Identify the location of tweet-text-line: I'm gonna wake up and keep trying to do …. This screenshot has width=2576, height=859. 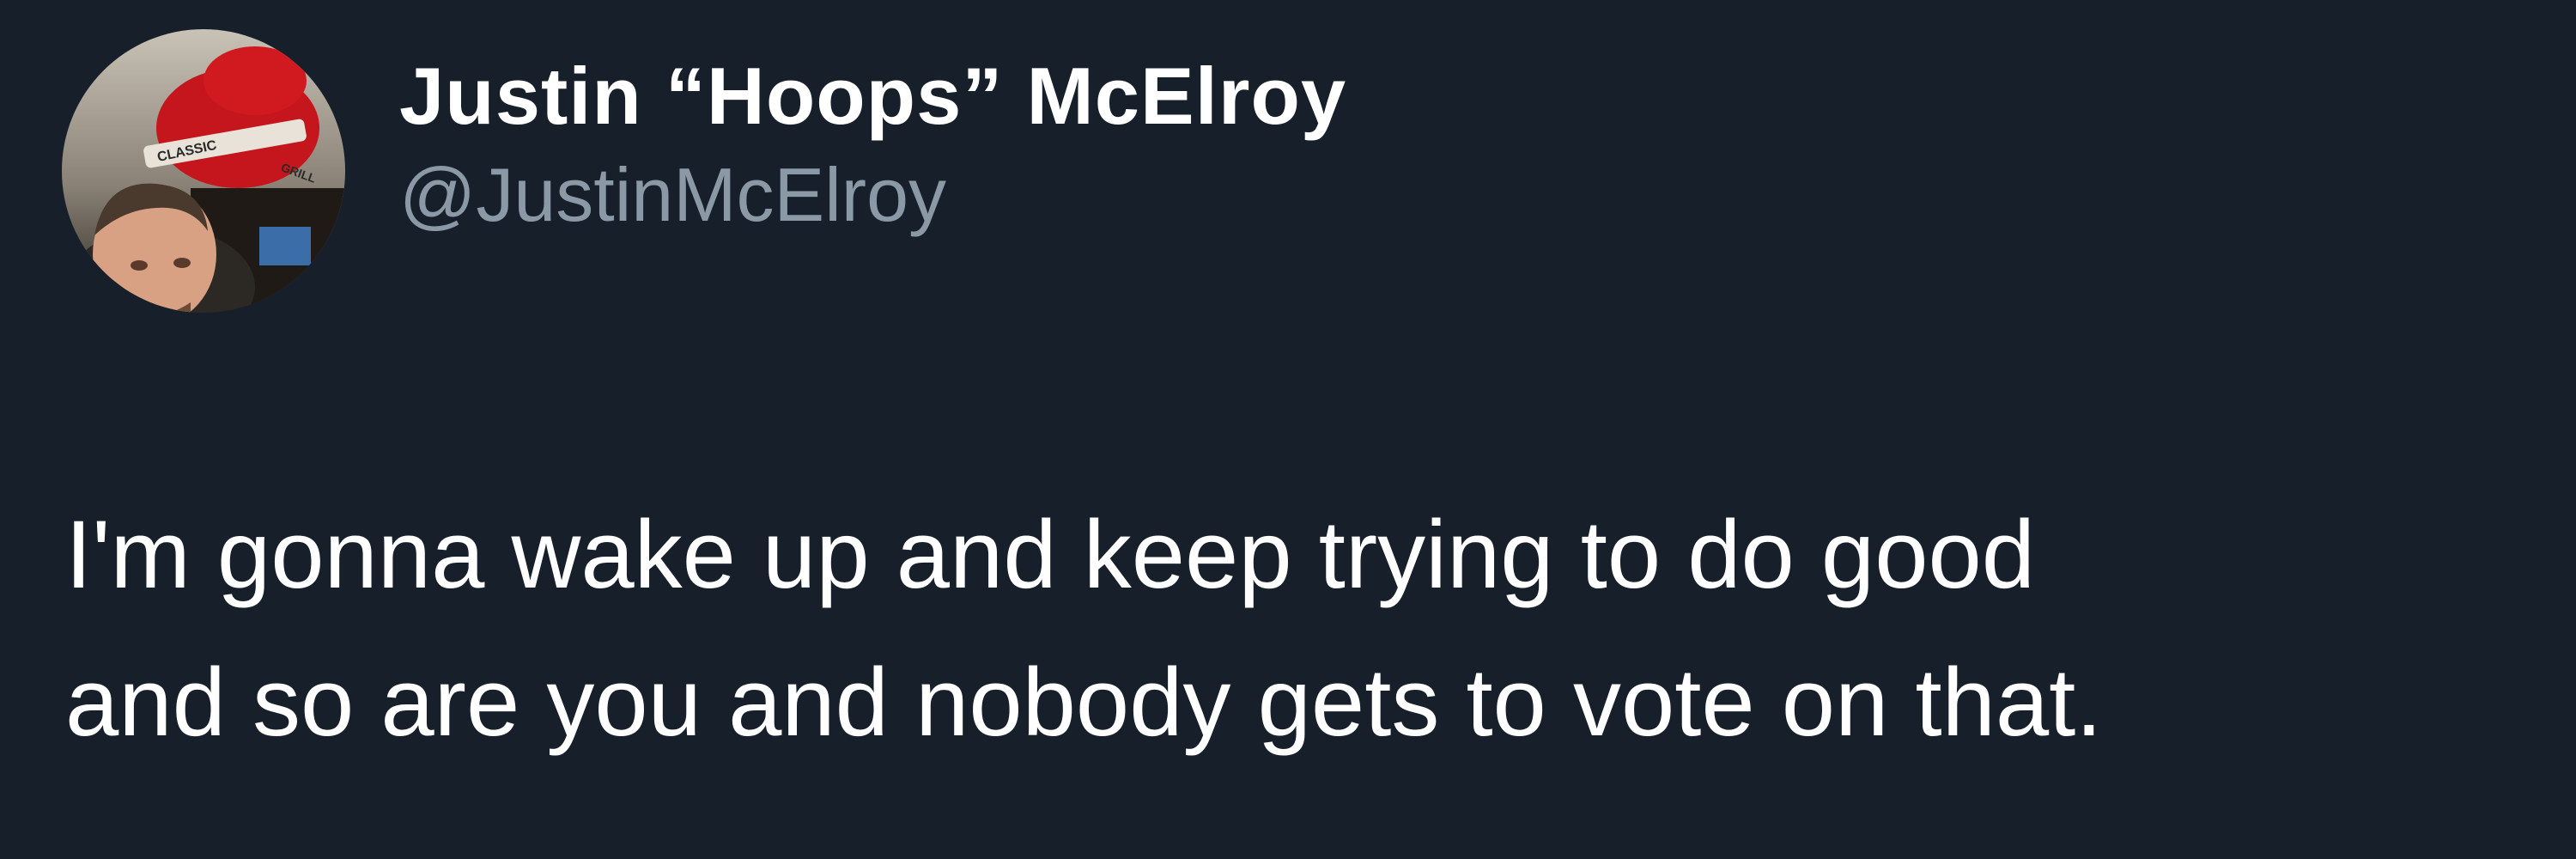
(1050, 554).